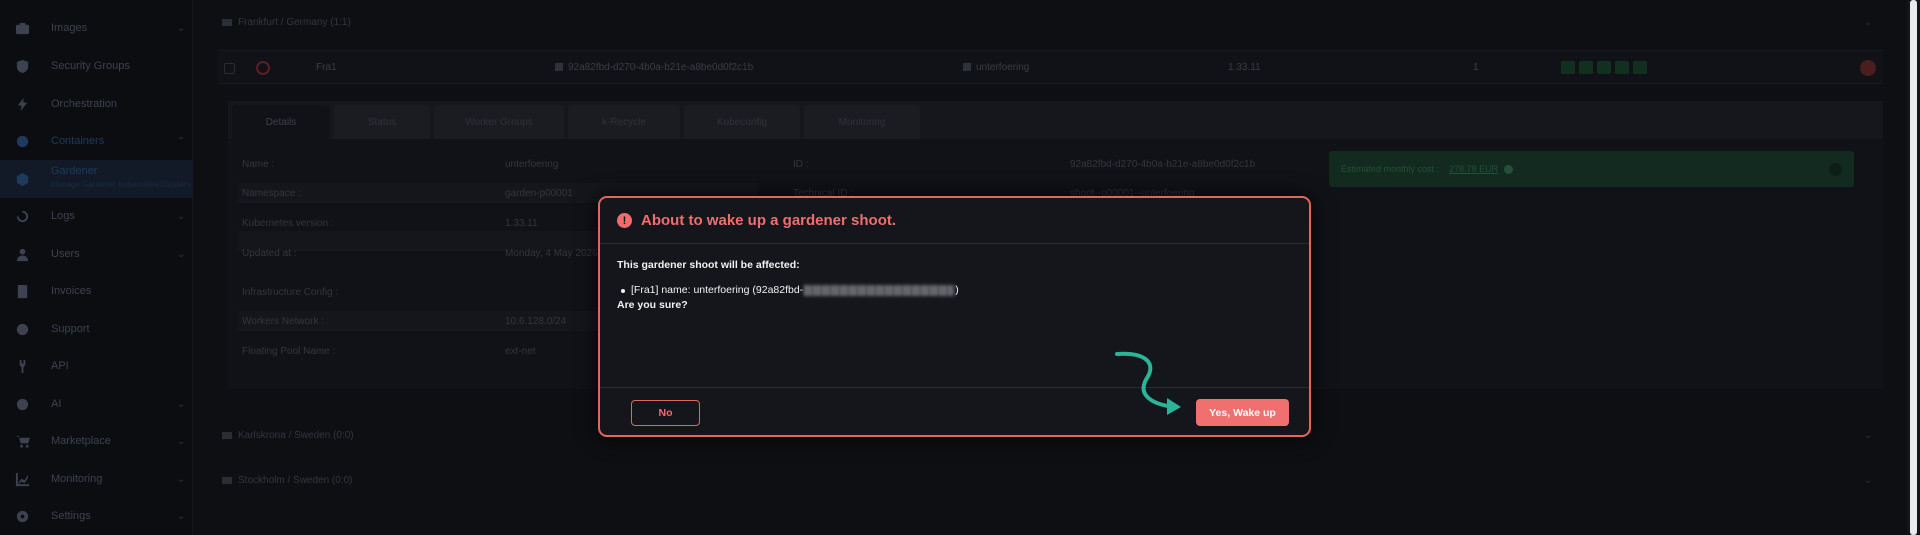 The width and height of the screenshot is (1920, 535). I want to click on dialog-title: About to wake up a gardener shoot., so click(769, 220).